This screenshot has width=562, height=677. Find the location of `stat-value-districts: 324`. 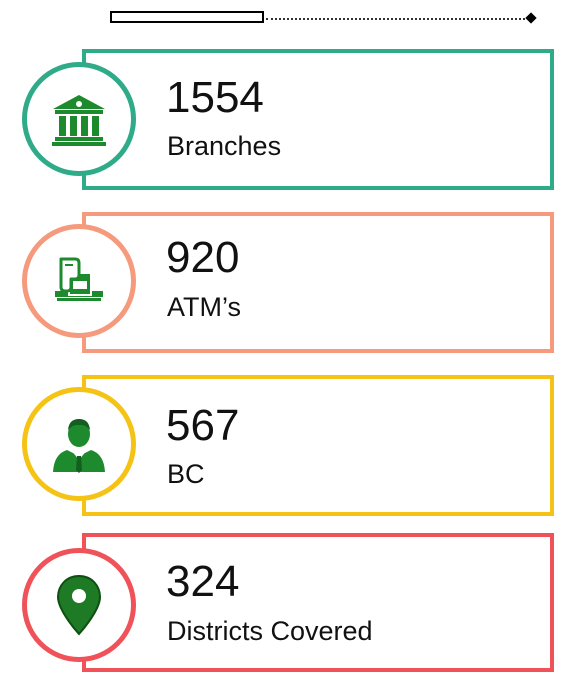

stat-value-districts: 324 is located at coordinates (203, 581).